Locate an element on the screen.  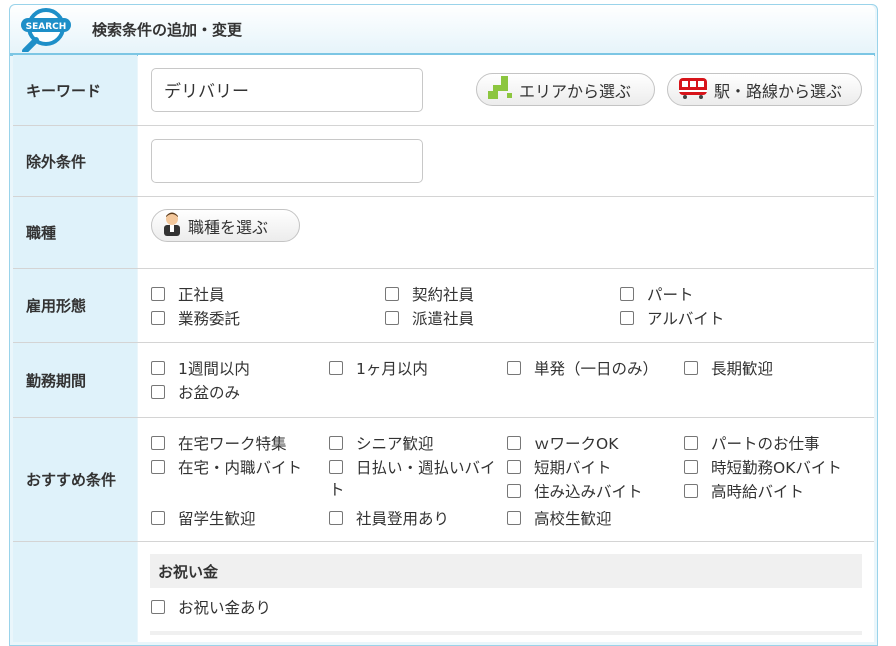
bonus-cell: お祝い金 お祝い金あり is located at coordinates (443, 592).